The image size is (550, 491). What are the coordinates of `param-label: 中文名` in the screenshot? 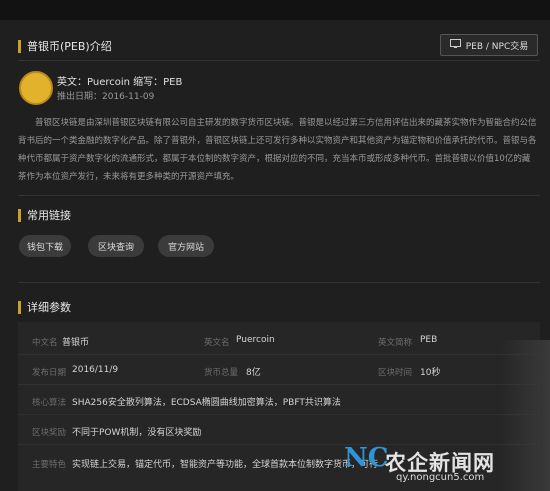 It's located at (45, 343).